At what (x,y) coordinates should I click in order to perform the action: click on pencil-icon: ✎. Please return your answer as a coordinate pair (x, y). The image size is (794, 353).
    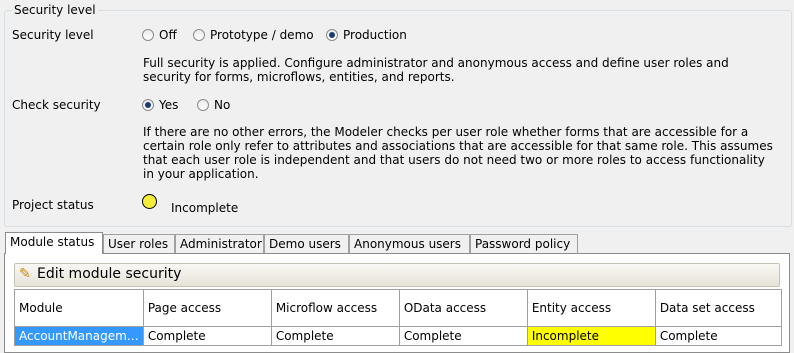
    Looking at the image, I should click on (25, 274).